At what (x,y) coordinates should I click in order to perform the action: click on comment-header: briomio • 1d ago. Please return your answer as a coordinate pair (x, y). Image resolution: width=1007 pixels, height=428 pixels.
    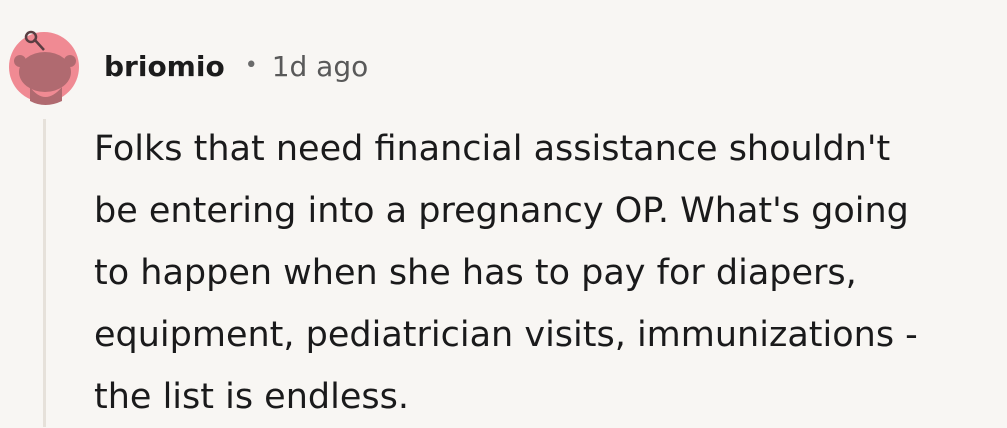
    Looking at the image, I should click on (236, 66).